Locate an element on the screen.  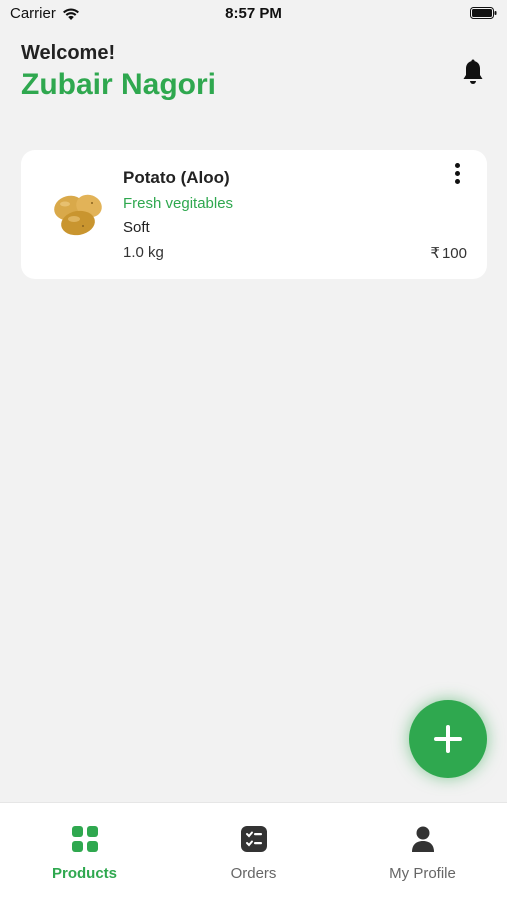
welcome-text: Welcome! is located at coordinates (68, 53).